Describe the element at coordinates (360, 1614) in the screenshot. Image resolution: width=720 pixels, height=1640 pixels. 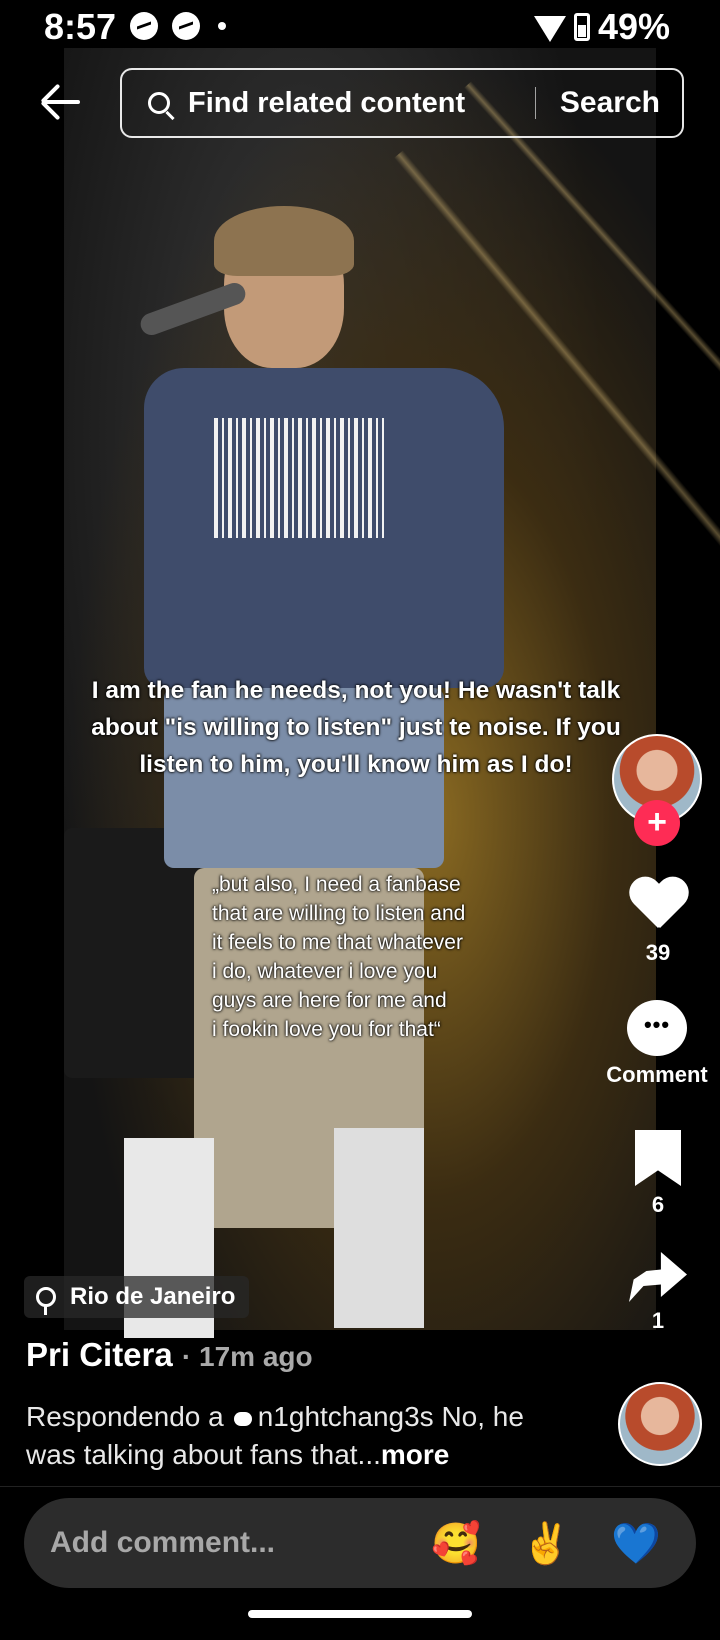
I see `home-indicator` at that location.